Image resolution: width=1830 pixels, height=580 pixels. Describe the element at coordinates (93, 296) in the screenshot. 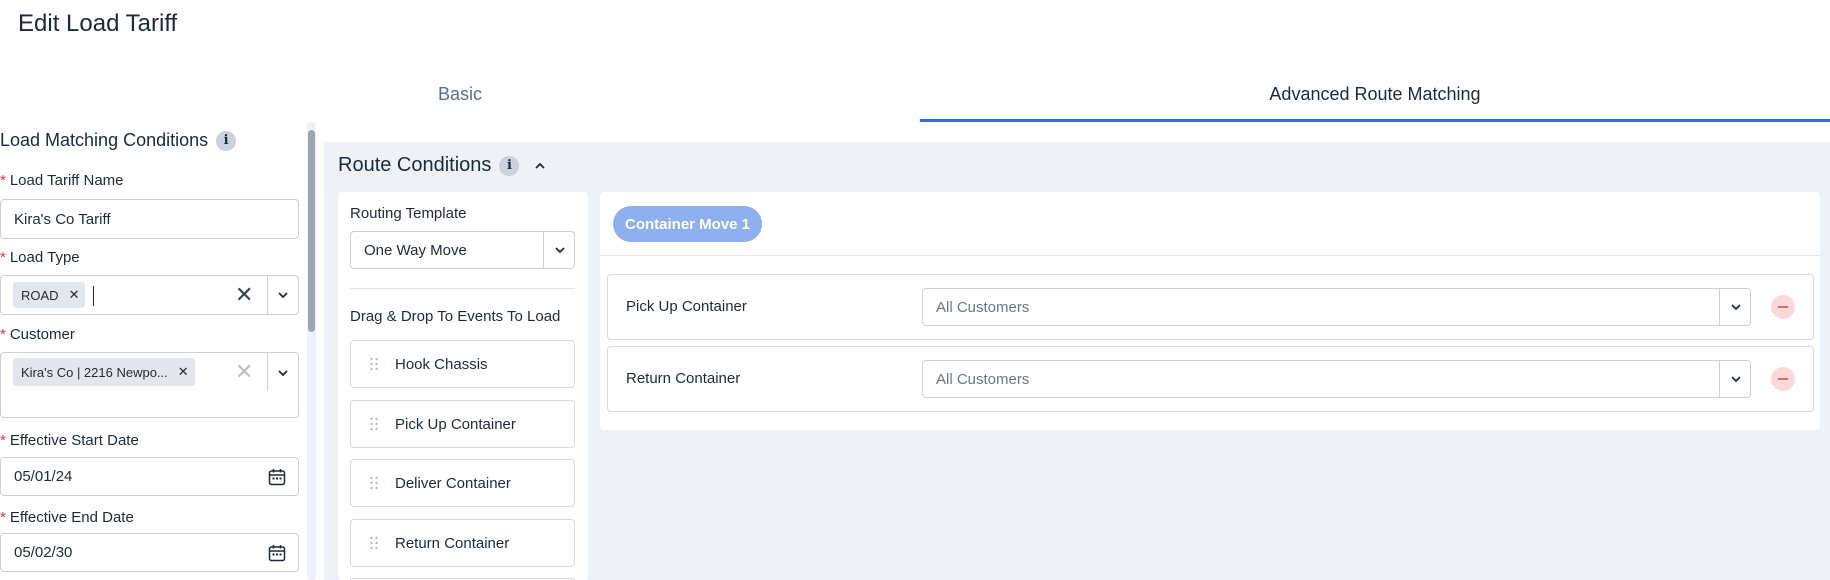

I see `text-cursor` at that location.